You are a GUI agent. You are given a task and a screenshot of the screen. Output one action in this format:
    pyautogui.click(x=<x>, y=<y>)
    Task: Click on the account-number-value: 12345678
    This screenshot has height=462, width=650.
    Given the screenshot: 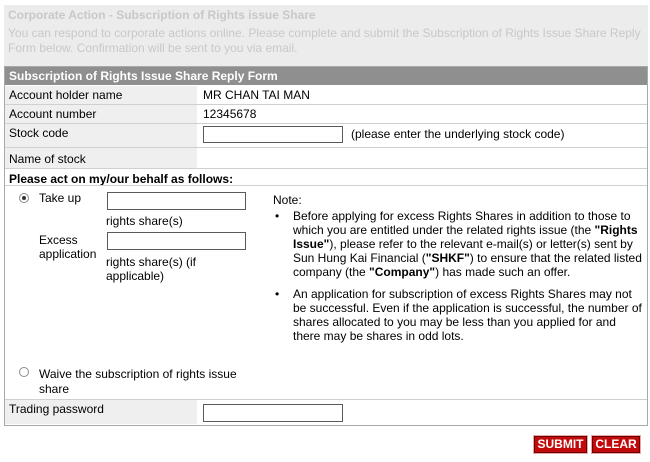 What is the action you would take?
    pyautogui.click(x=230, y=114)
    